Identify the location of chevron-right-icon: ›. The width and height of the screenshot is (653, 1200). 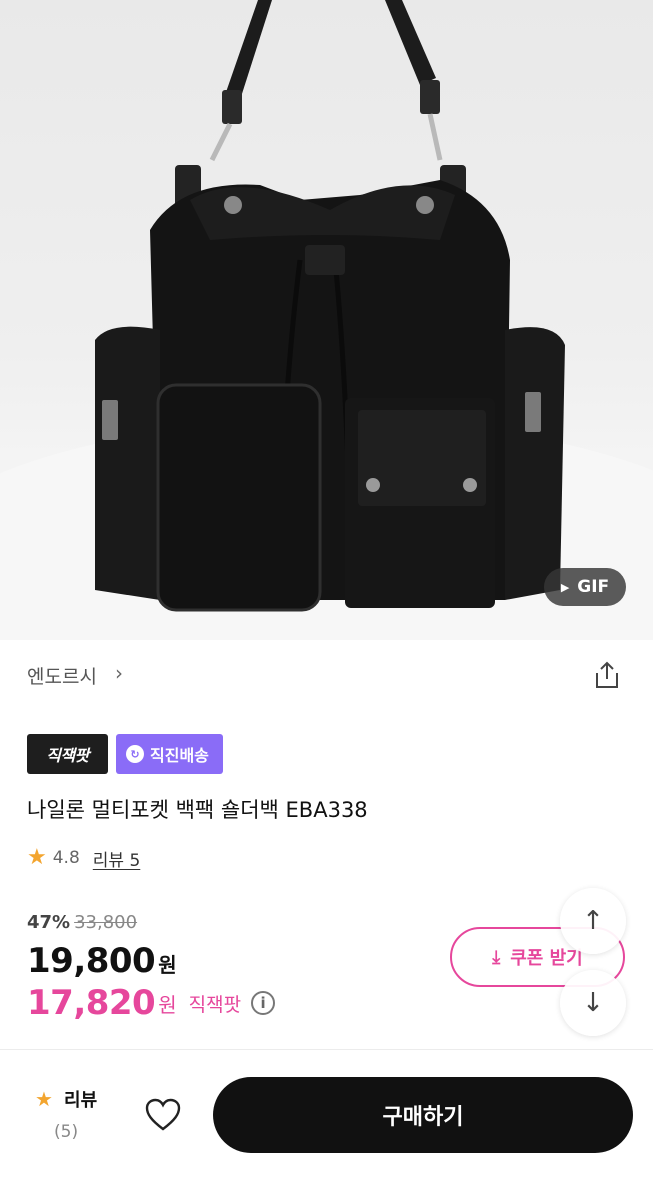
(119, 673).